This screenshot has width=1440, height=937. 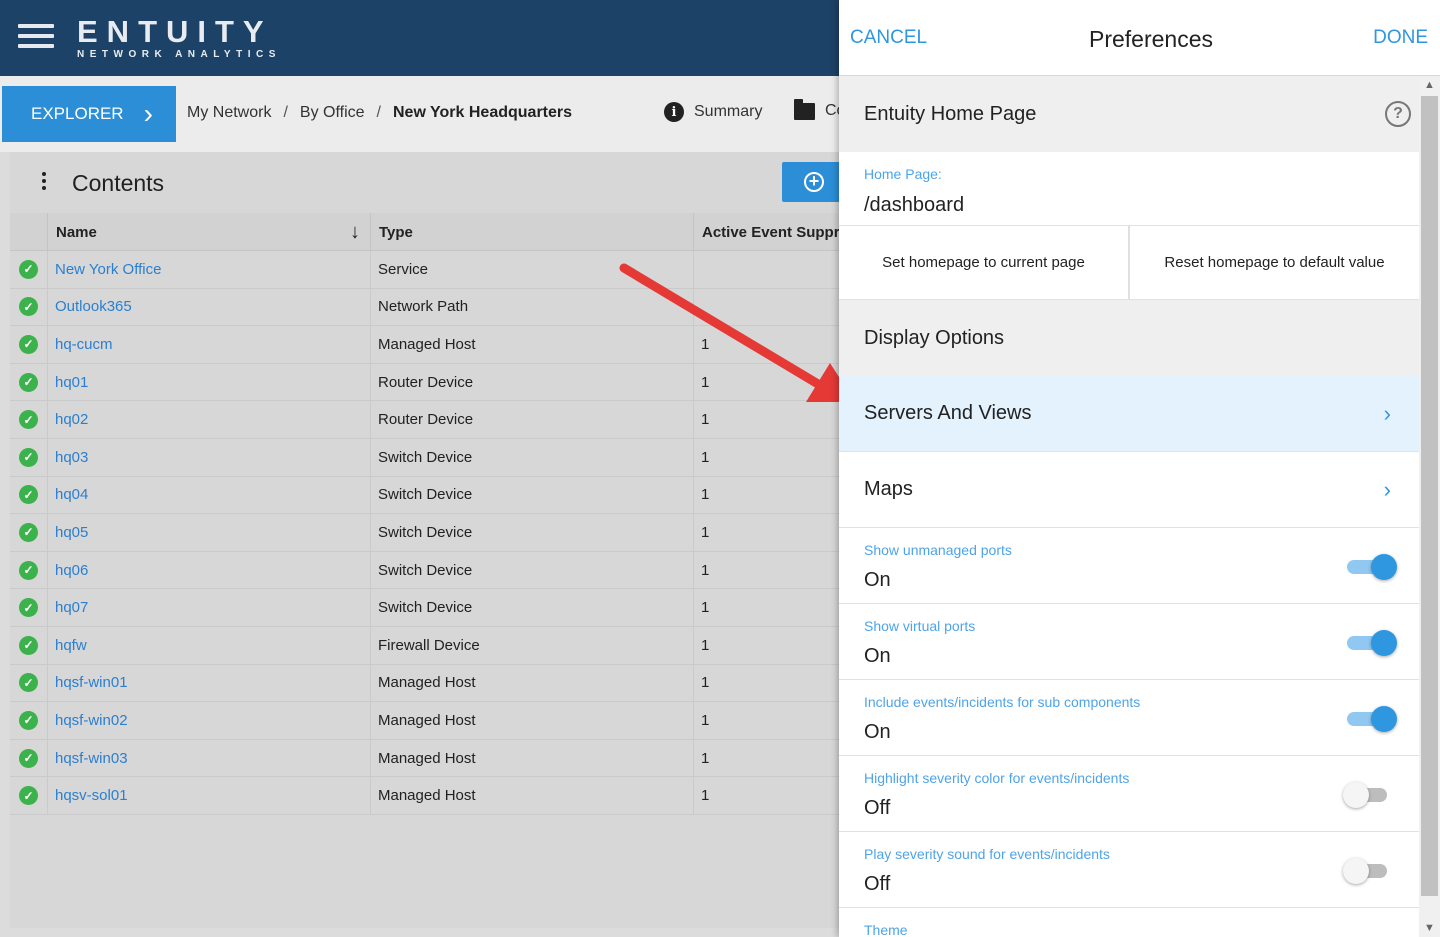 What do you see at coordinates (89, 114) in the screenshot?
I see `explorer-button: EXPLORER ›` at bounding box center [89, 114].